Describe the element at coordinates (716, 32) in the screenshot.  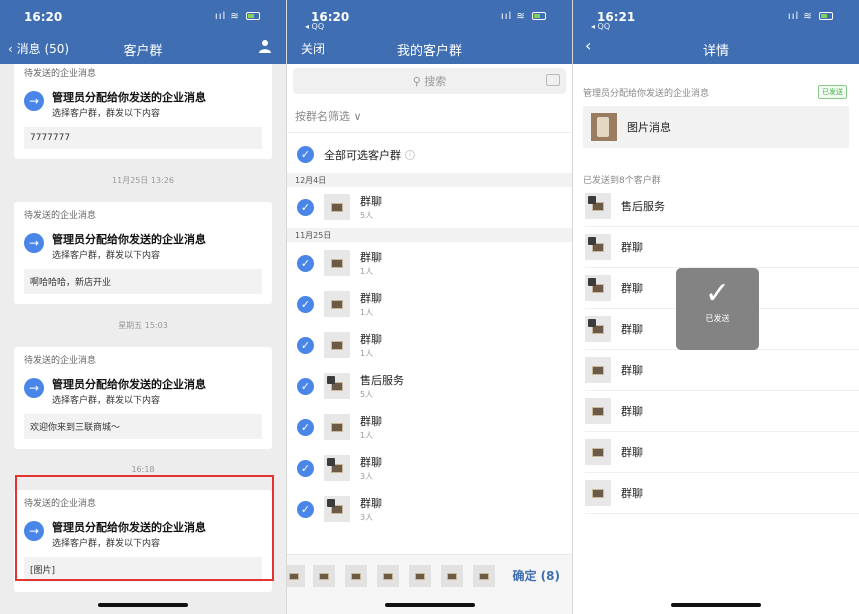
I see `nav-bar: 16:21 ◂ QQ ııl ≋ ‹ 详情` at that location.